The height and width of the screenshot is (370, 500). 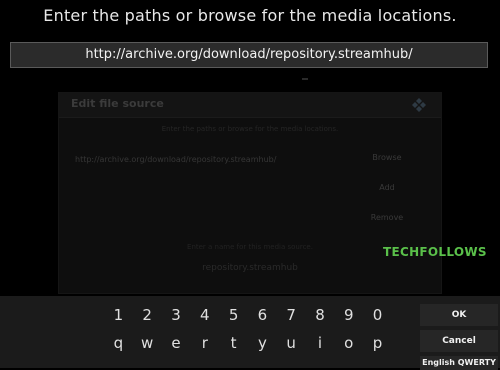 I want to click on watermark-logo: TECHFOLLOWS, so click(x=435, y=252).